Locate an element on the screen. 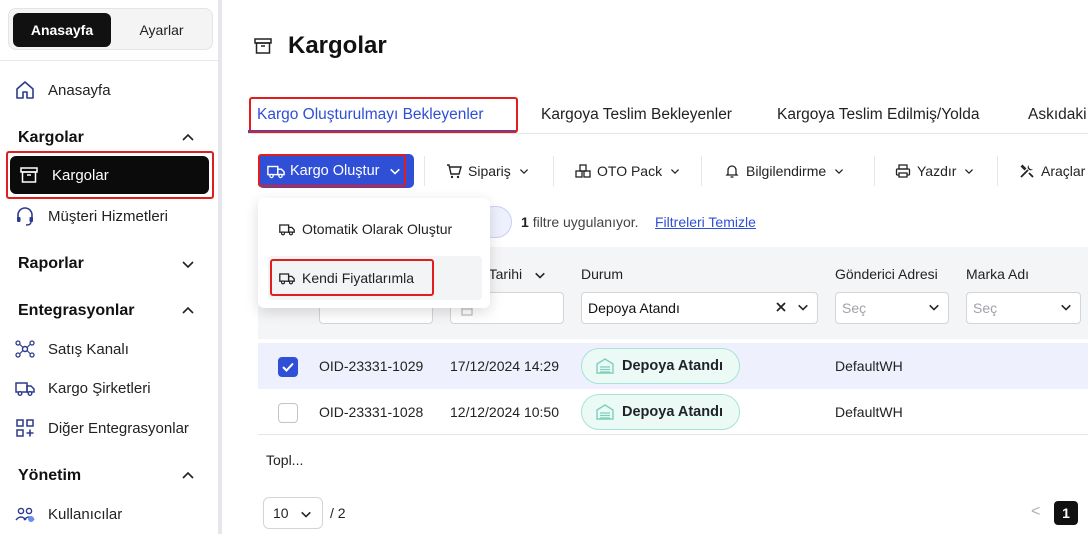  sidebar-item-diger-entegrasyonlar: Diğer Entegrasyonlar is located at coordinates (100, 428).